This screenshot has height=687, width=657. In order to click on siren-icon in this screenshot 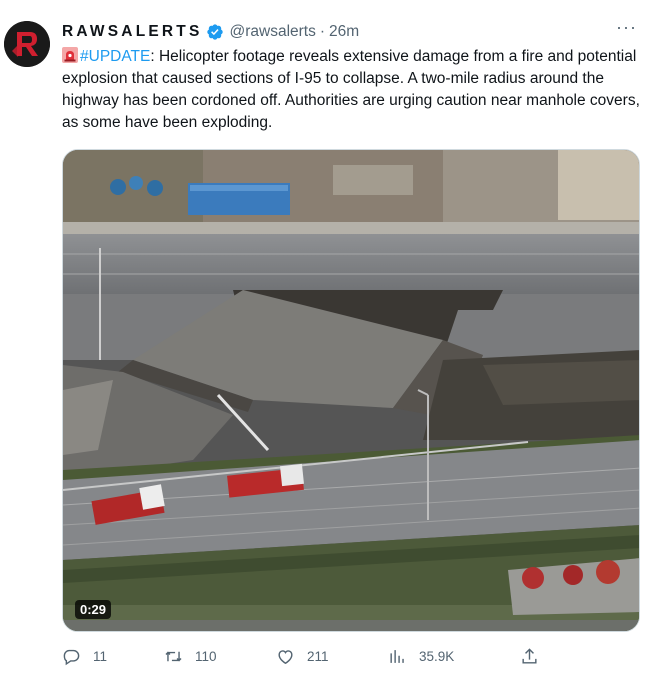, I will do `click(70, 55)`.